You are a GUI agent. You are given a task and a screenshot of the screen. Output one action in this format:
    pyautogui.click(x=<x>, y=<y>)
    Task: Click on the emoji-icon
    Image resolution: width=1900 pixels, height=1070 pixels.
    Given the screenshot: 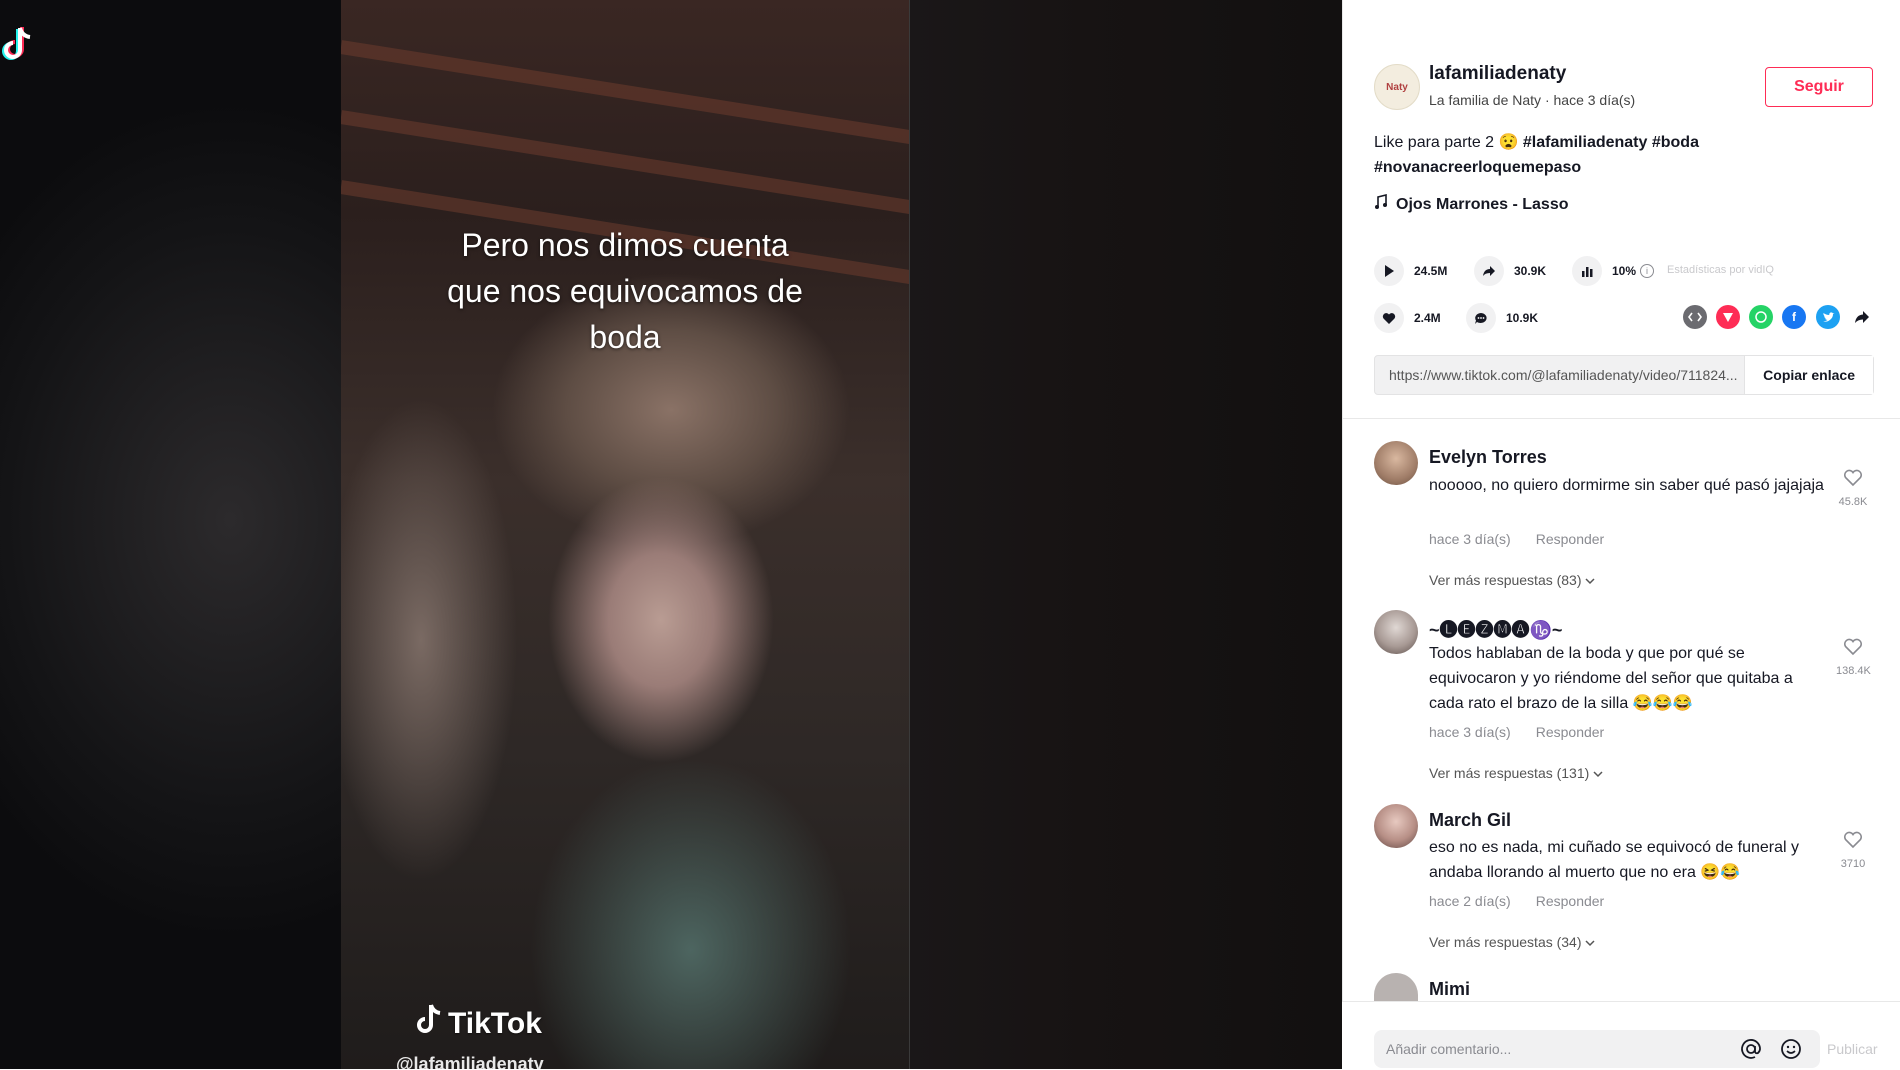 What is the action you would take?
    pyautogui.click(x=1791, y=1051)
    